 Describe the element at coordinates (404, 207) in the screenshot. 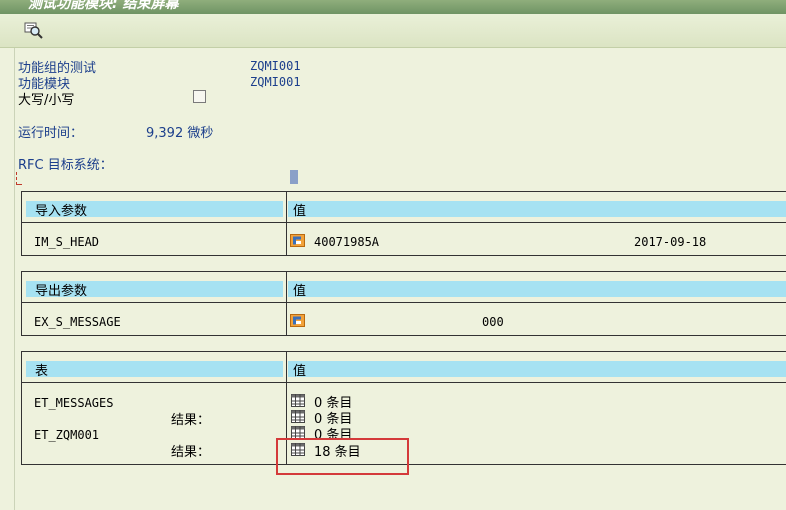

I see `import-header: 导入参数 值` at that location.